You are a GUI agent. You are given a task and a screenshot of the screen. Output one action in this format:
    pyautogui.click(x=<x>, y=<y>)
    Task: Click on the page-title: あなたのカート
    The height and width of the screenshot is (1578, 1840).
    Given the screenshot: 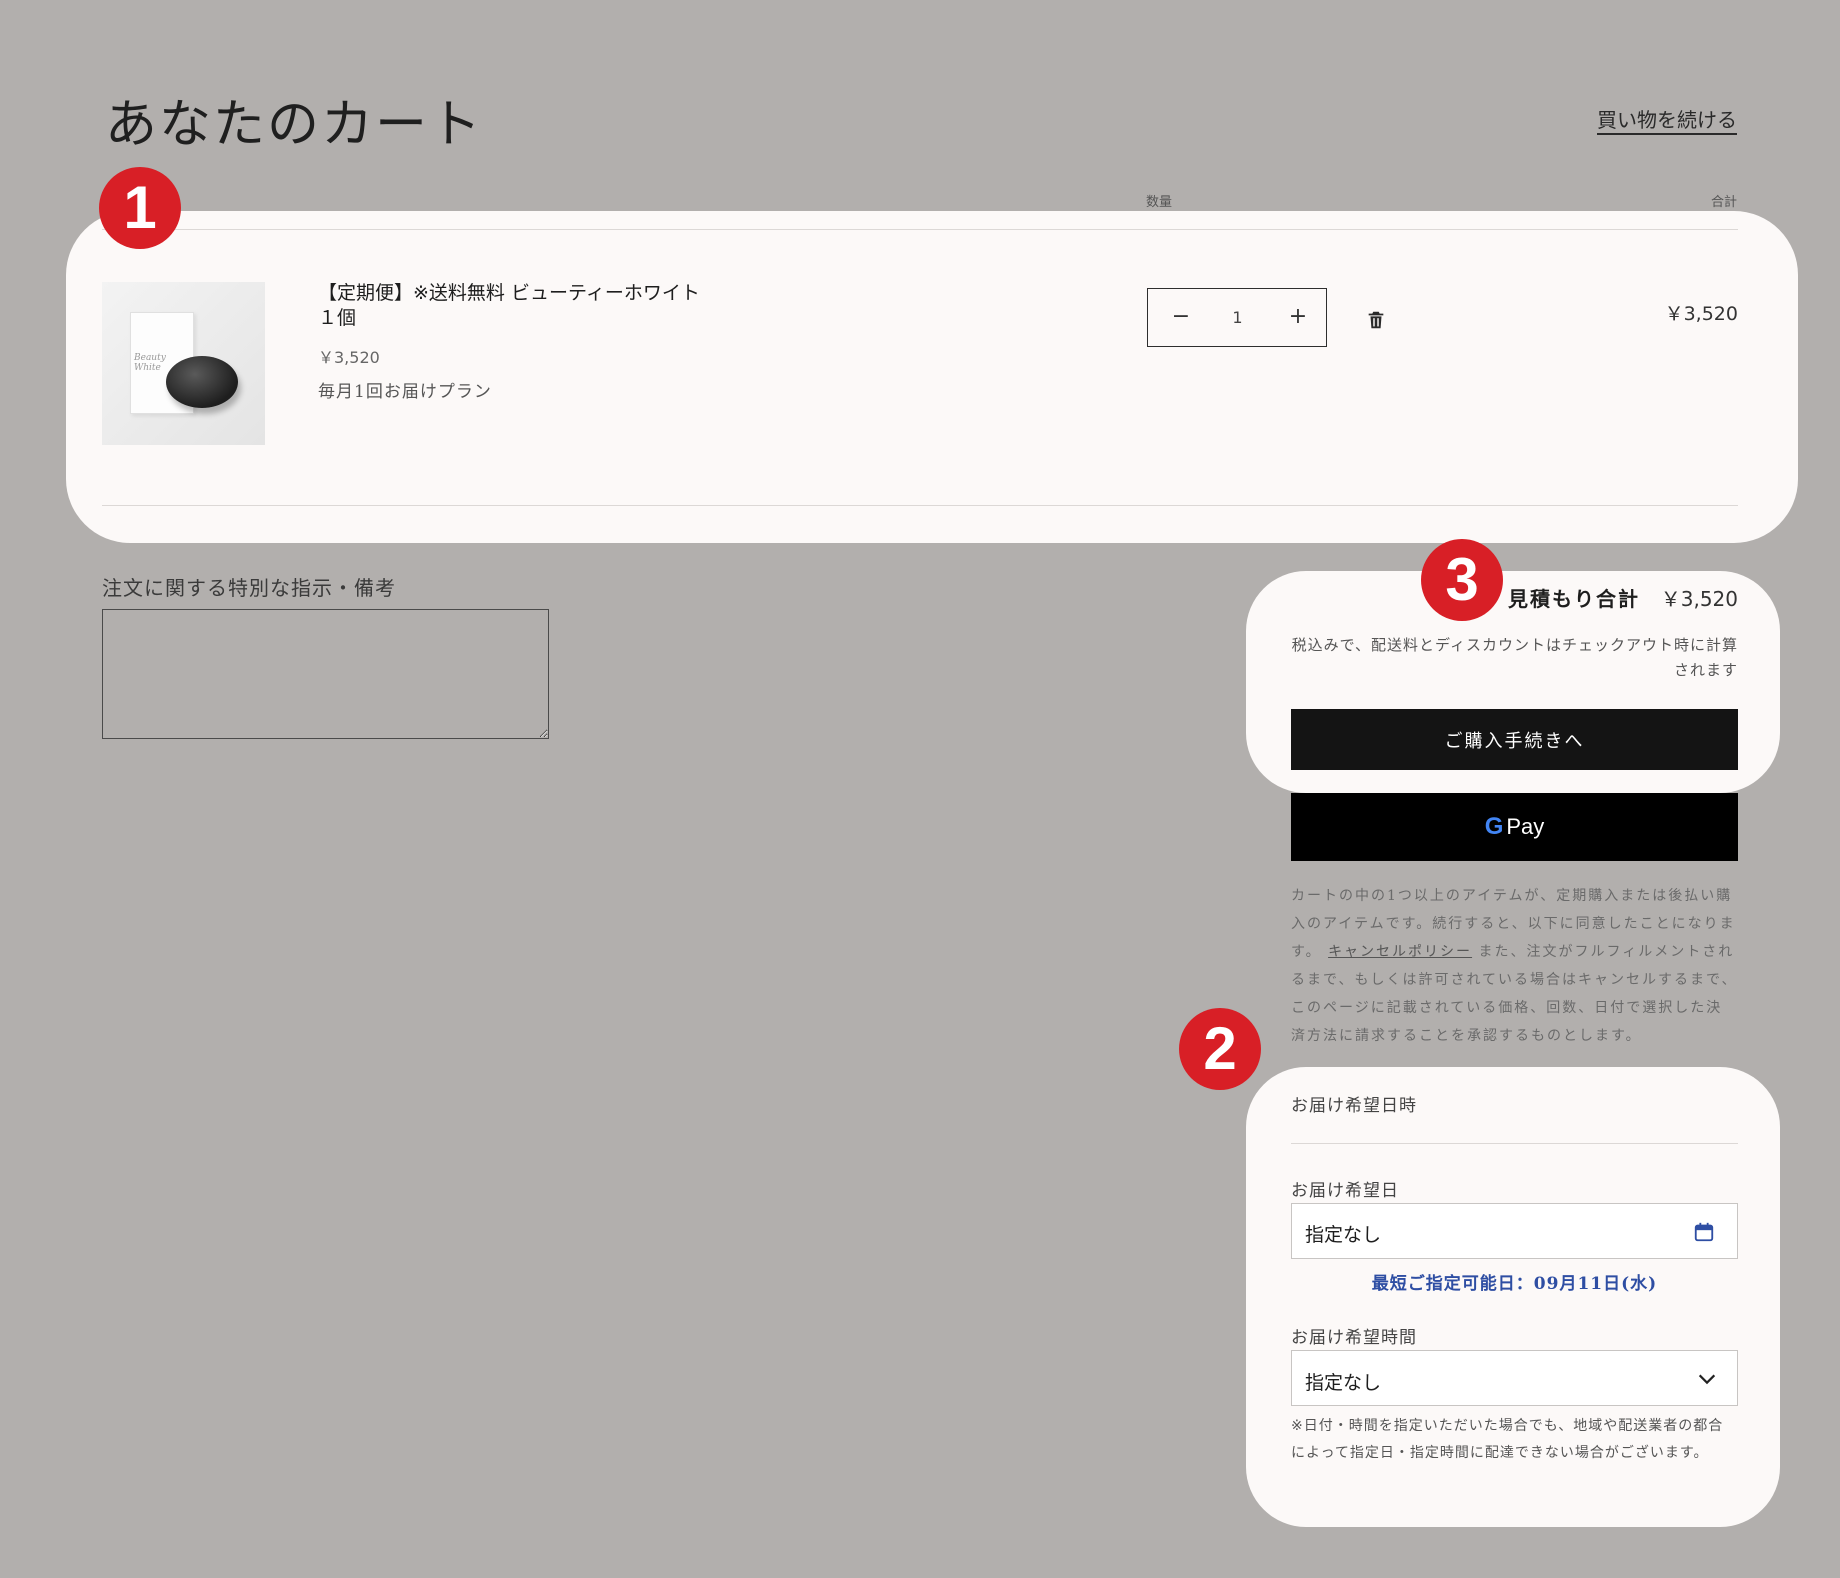 What is the action you would take?
    pyautogui.click(x=294, y=125)
    